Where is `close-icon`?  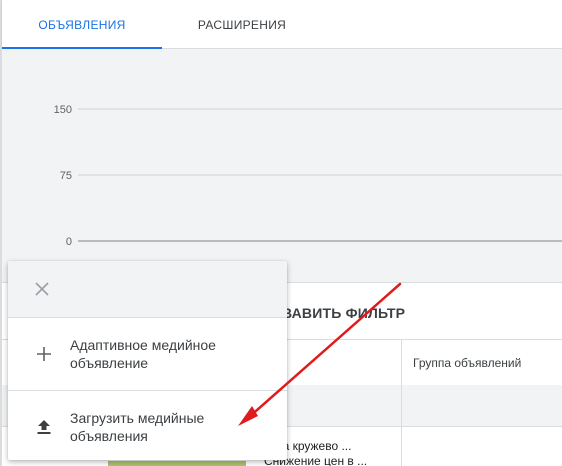 close-icon is located at coordinates (42, 289).